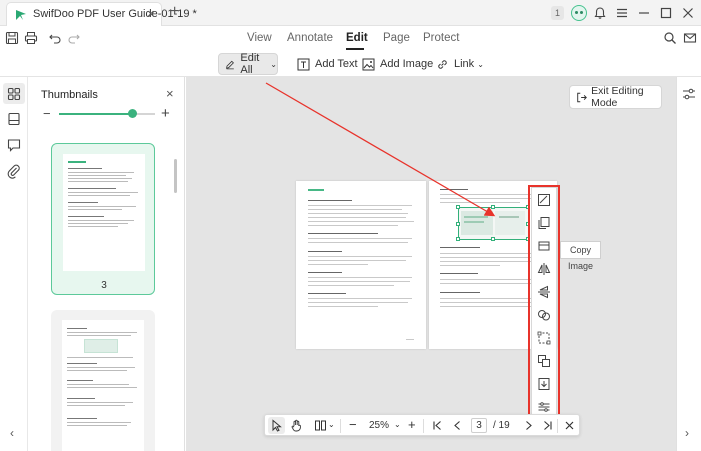  Describe the element at coordinates (528, 425) in the screenshot. I see `next-page-icon` at that location.